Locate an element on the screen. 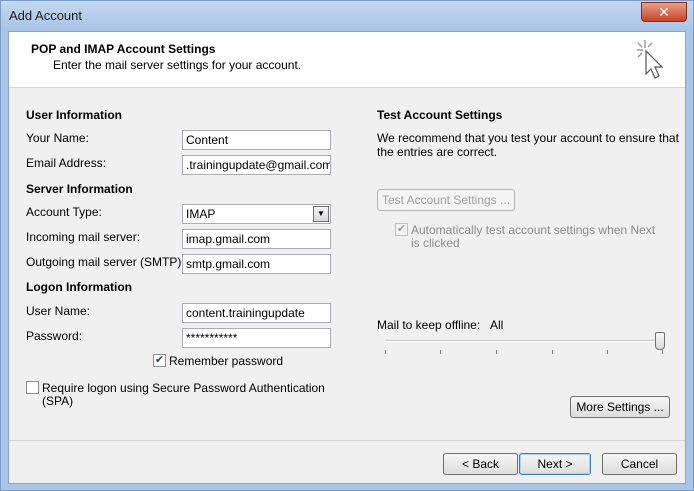 This screenshot has width=694, height=491. cancel-button: Cancel is located at coordinates (639, 464).